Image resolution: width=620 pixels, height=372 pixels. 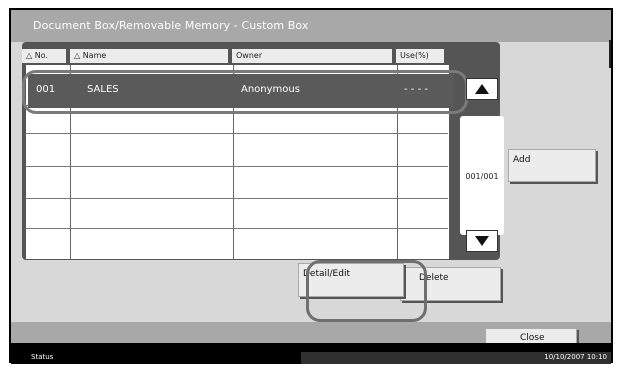 I want to click on triangle-down-icon, so click(x=482, y=241).